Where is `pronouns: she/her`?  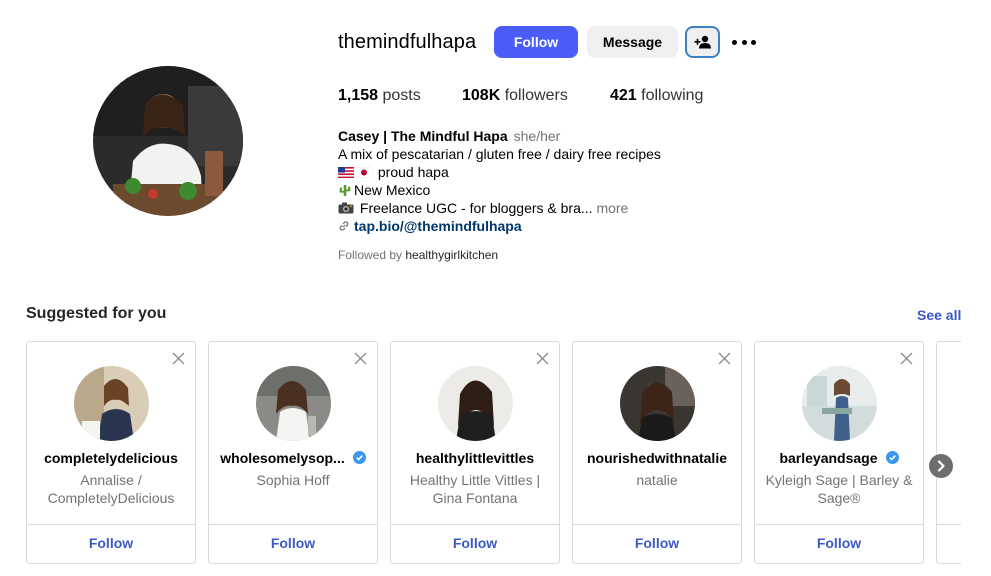 pronouns: she/her is located at coordinates (537, 136).